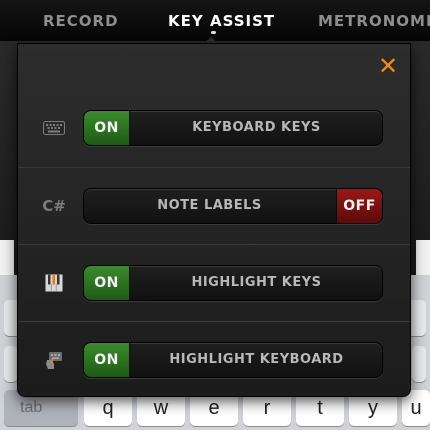 The width and height of the screenshot is (430, 430). What do you see at coordinates (54, 360) in the screenshot?
I see `hand-keyboard-icon` at bounding box center [54, 360].